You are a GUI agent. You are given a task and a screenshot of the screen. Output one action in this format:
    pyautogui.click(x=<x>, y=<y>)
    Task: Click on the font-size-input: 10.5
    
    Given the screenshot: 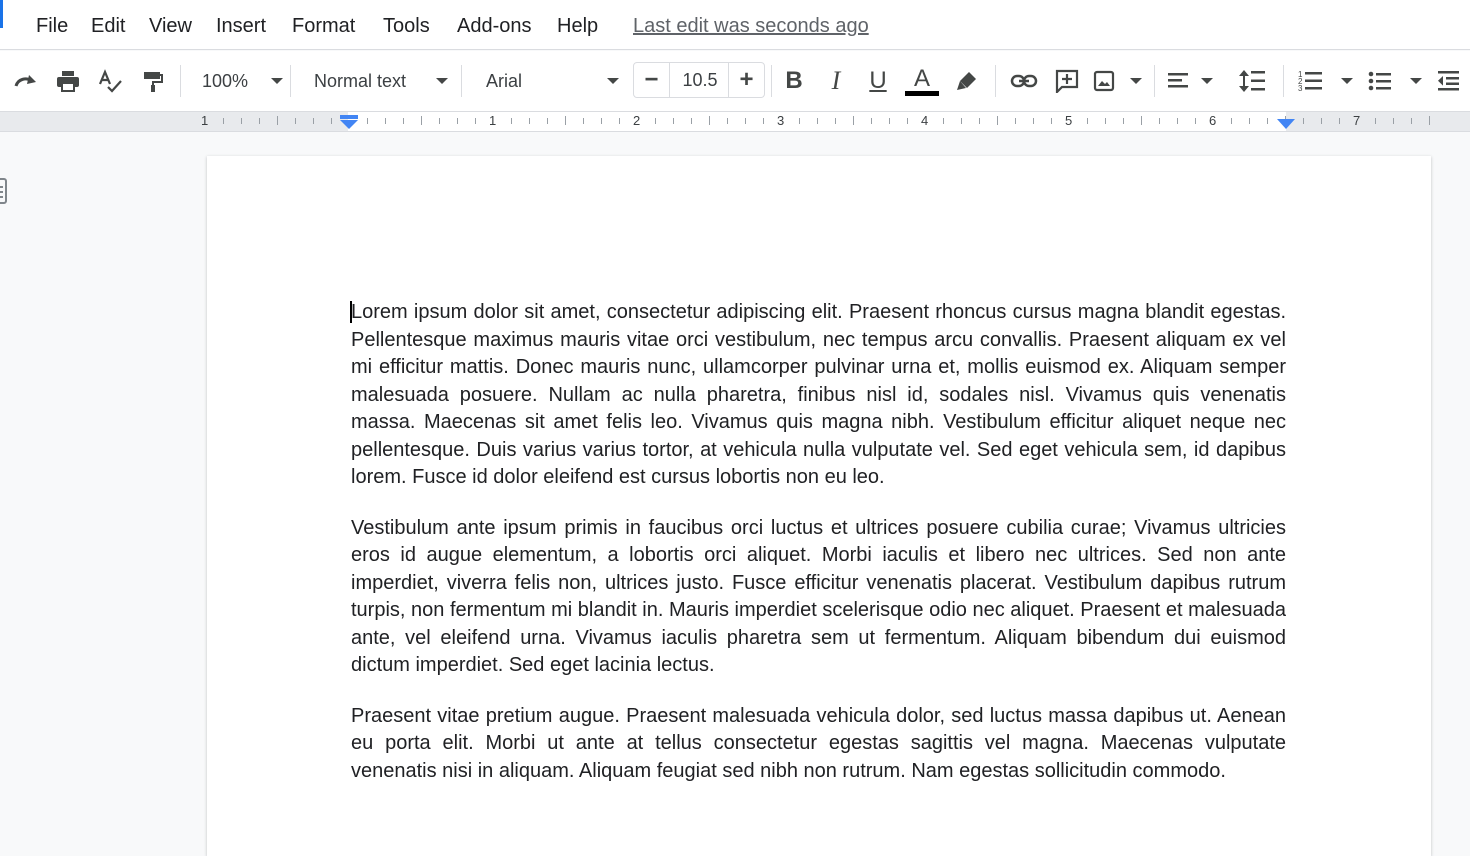 What is the action you would take?
    pyautogui.click(x=700, y=80)
    